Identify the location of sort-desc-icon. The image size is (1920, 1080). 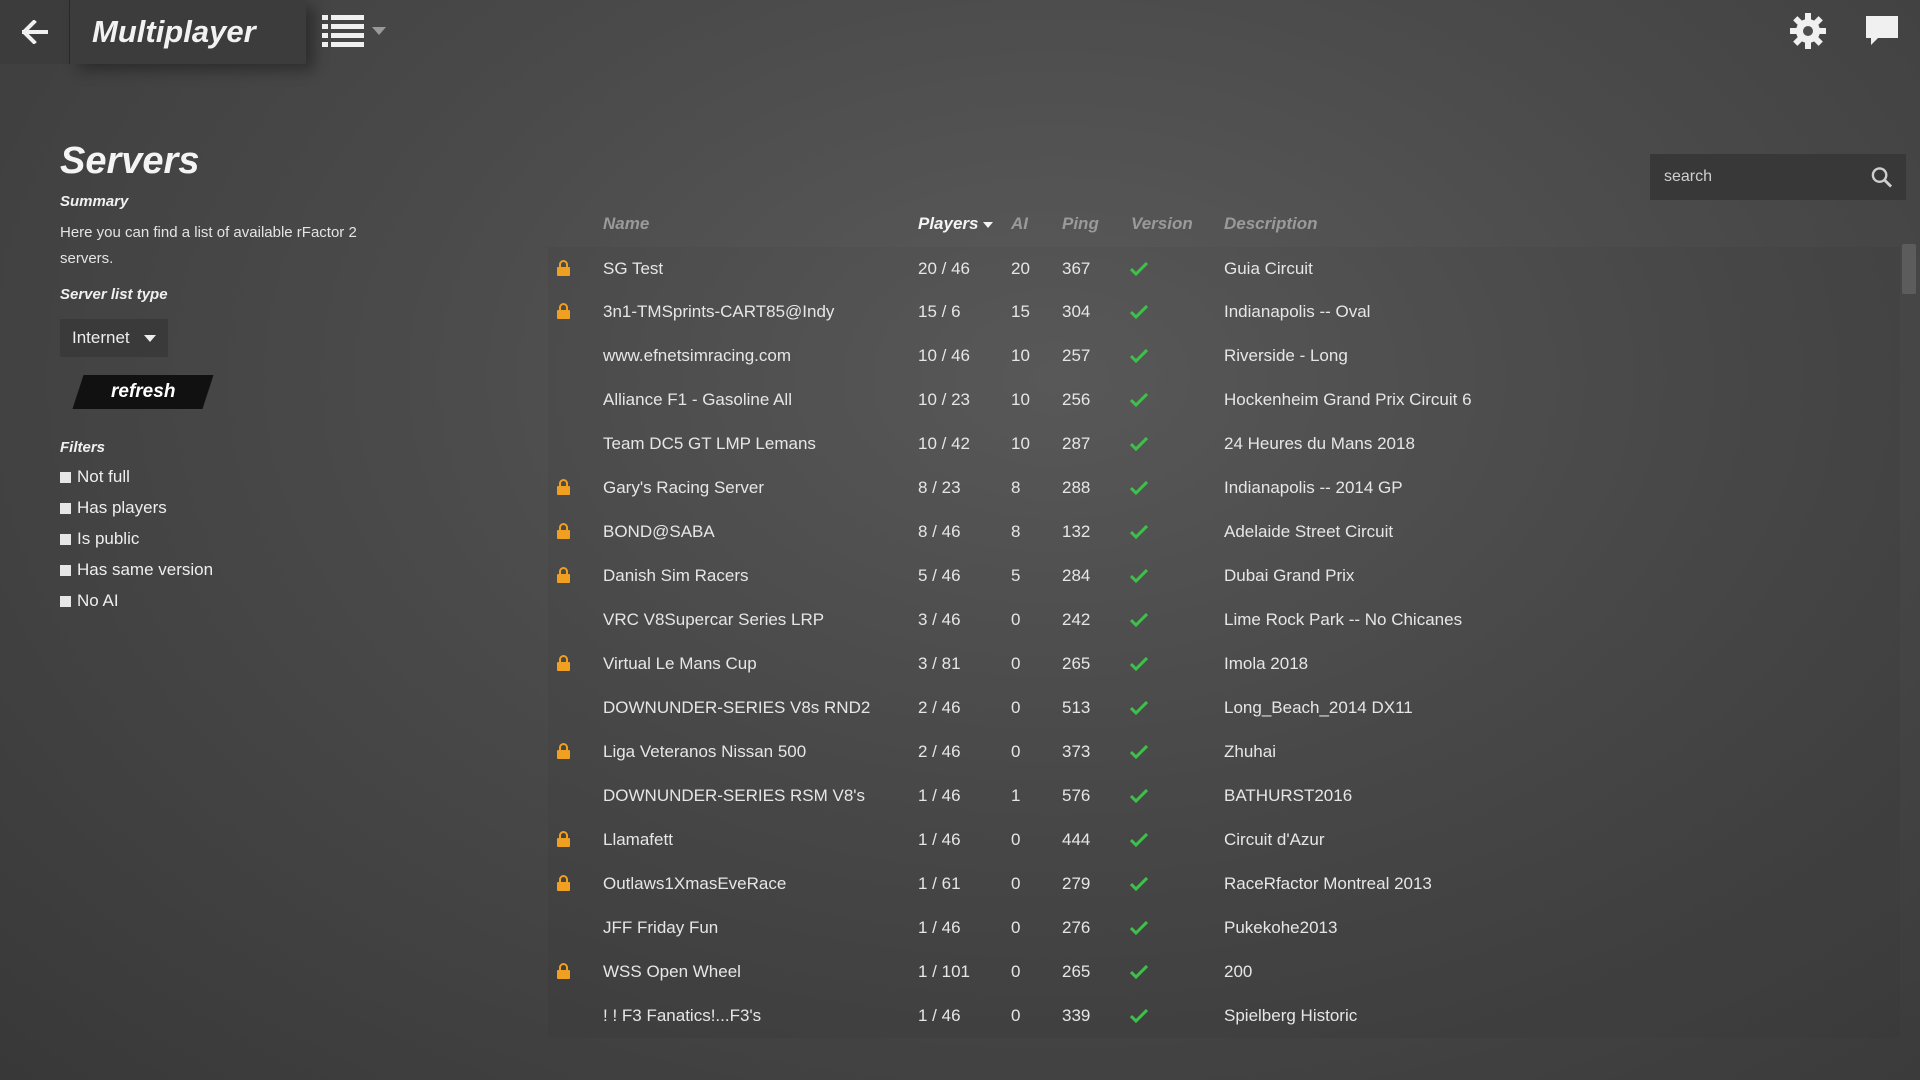
(988, 224).